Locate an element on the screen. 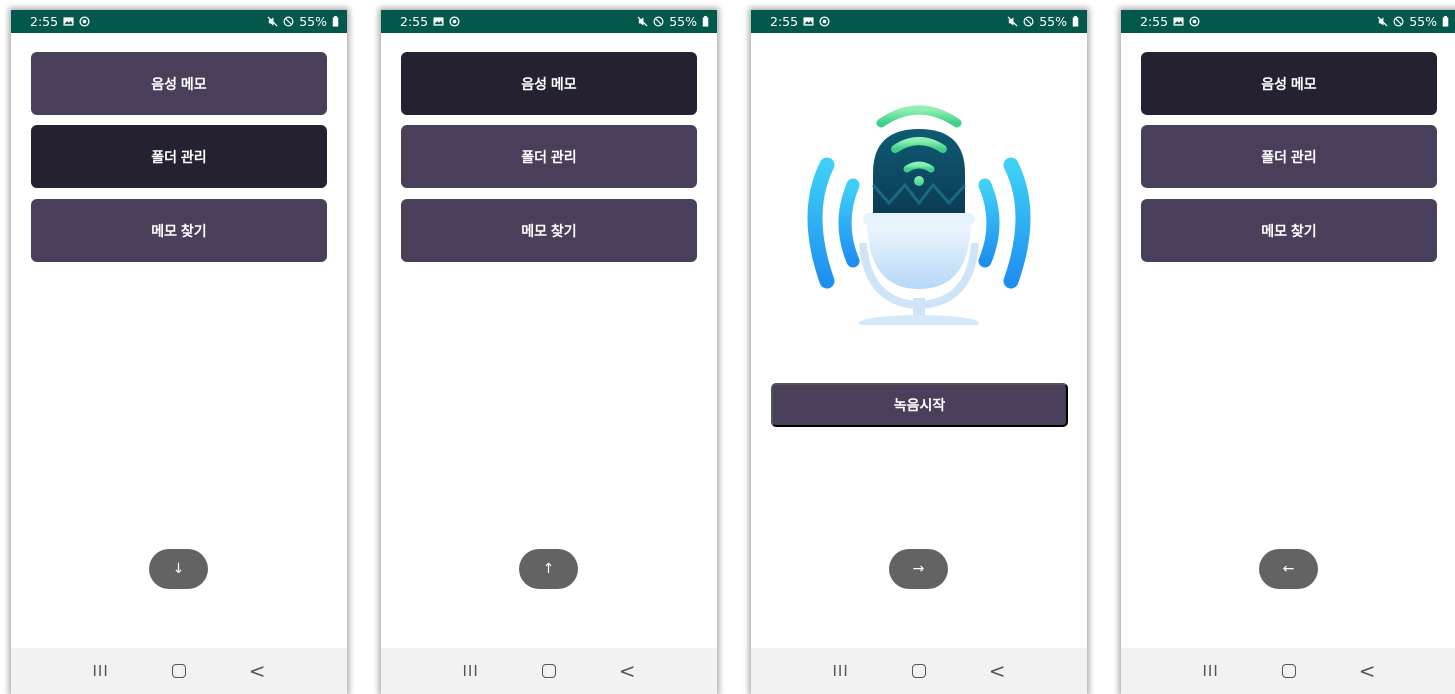  record-start-button: 녹음시작 is located at coordinates (919, 405).